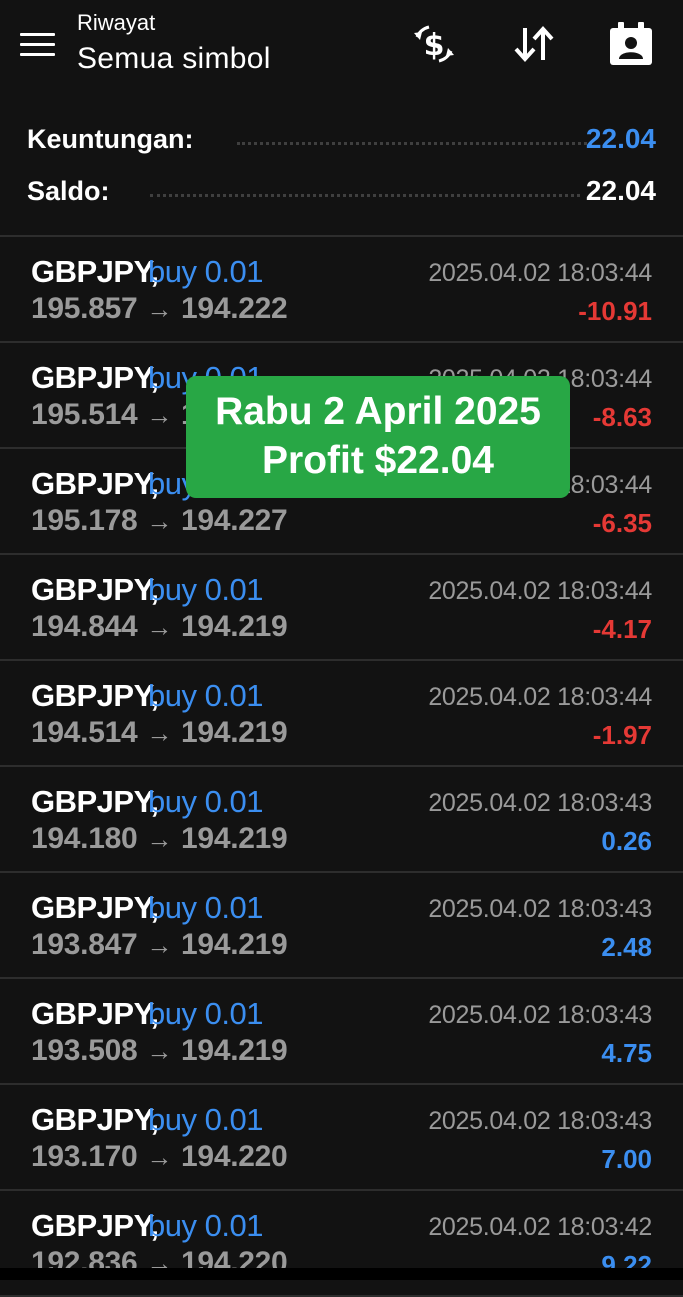 The height and width of the screenshot is (1297, 683). What do you see at coordinates (84, 626) in the screenshot?
I see `open-price: 194.844` at bounding box center [84, 626].